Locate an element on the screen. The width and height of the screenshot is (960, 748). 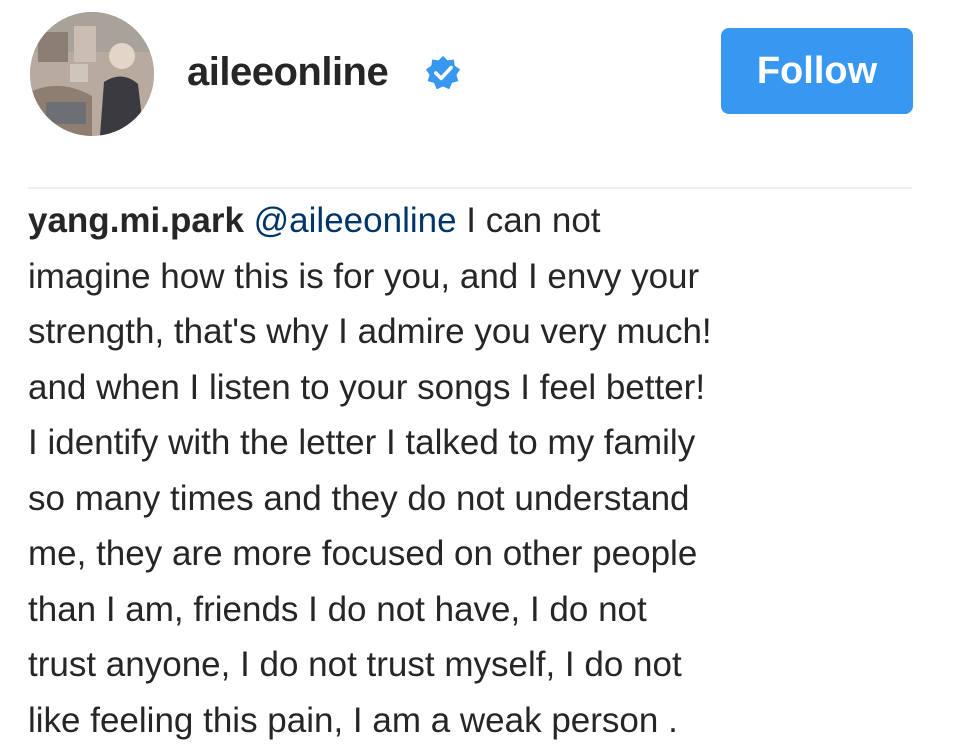
verified-badge-icon is located at coordinates (443, 73).